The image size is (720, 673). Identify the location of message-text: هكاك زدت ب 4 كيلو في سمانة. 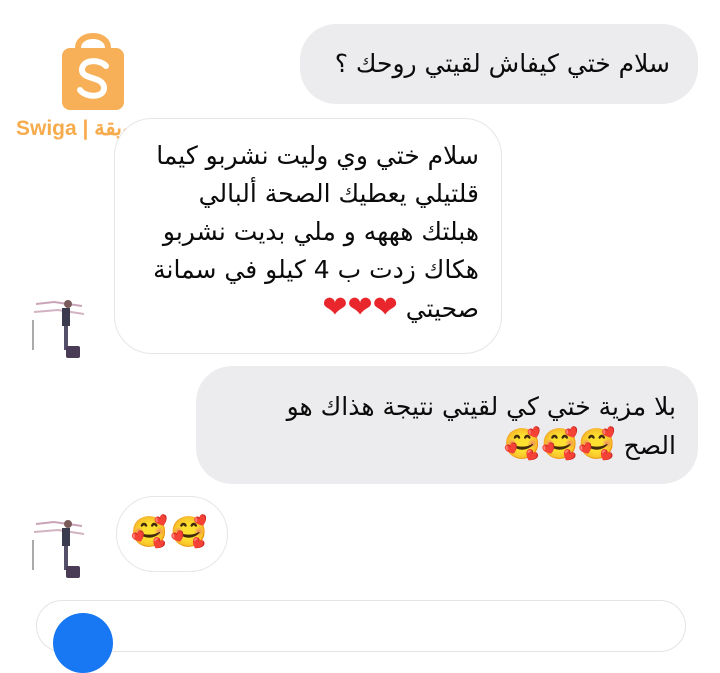
(316, 269).